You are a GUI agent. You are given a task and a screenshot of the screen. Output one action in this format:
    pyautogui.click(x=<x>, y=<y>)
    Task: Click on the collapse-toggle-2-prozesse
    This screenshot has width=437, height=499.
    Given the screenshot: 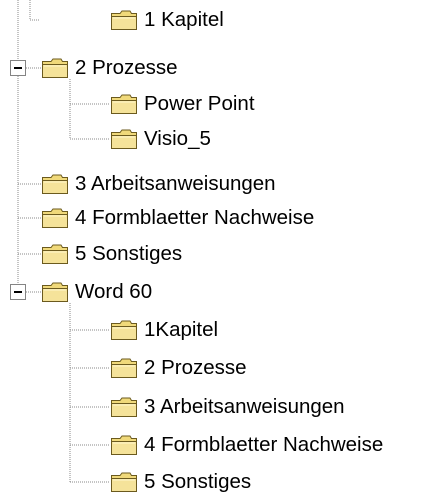 What is the action you would take?
    pyautogui.click(x=18, y=68)
    